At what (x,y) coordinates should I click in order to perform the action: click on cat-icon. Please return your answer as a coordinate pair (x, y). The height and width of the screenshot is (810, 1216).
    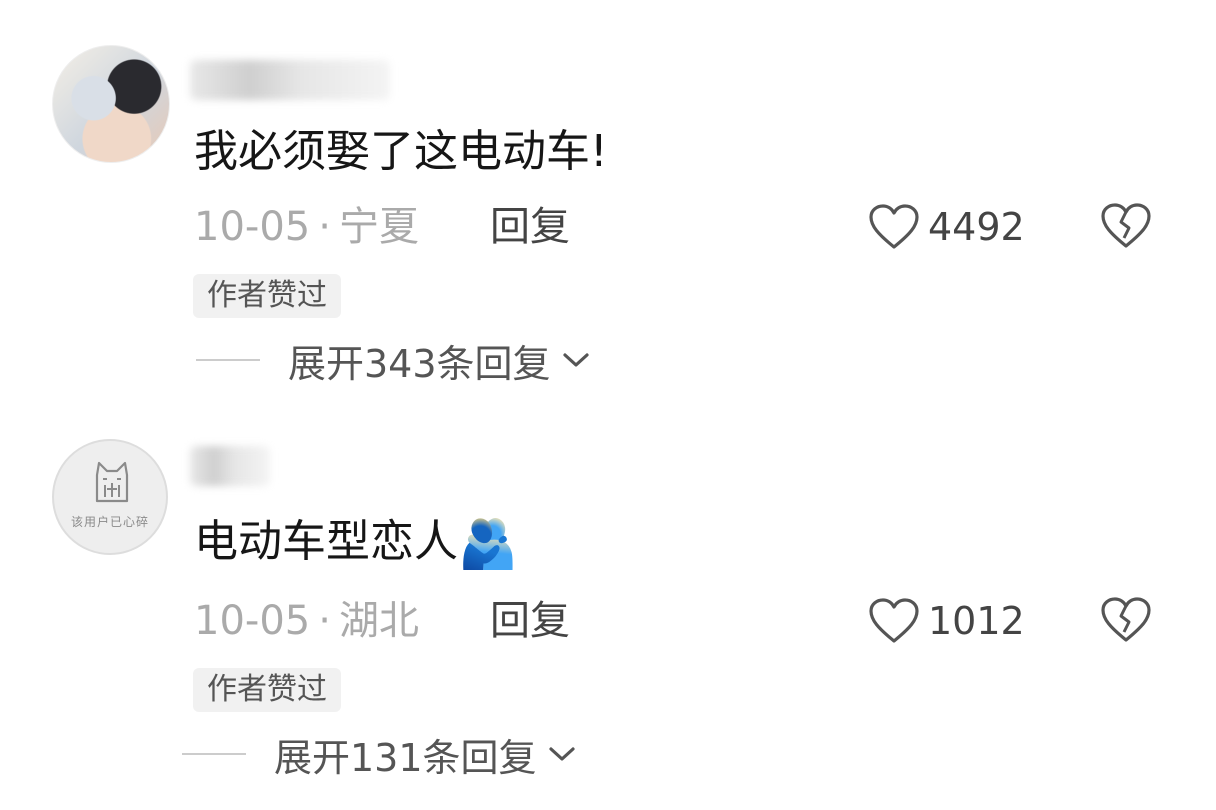
    Looking at the image, I should click on (112, 482).